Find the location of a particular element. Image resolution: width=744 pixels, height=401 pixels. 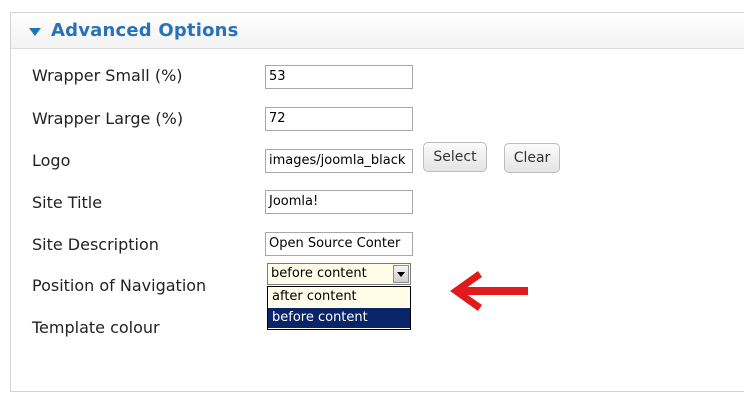

chevron-down-icon is located at coordinates (401, 274).